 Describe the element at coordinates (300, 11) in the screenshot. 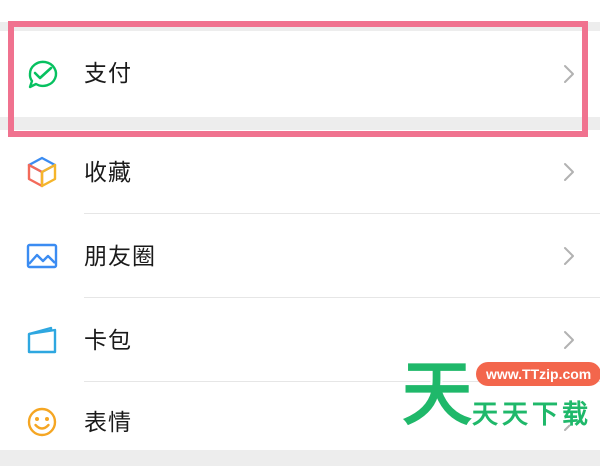

I see `previous-section-bottom` at that location.